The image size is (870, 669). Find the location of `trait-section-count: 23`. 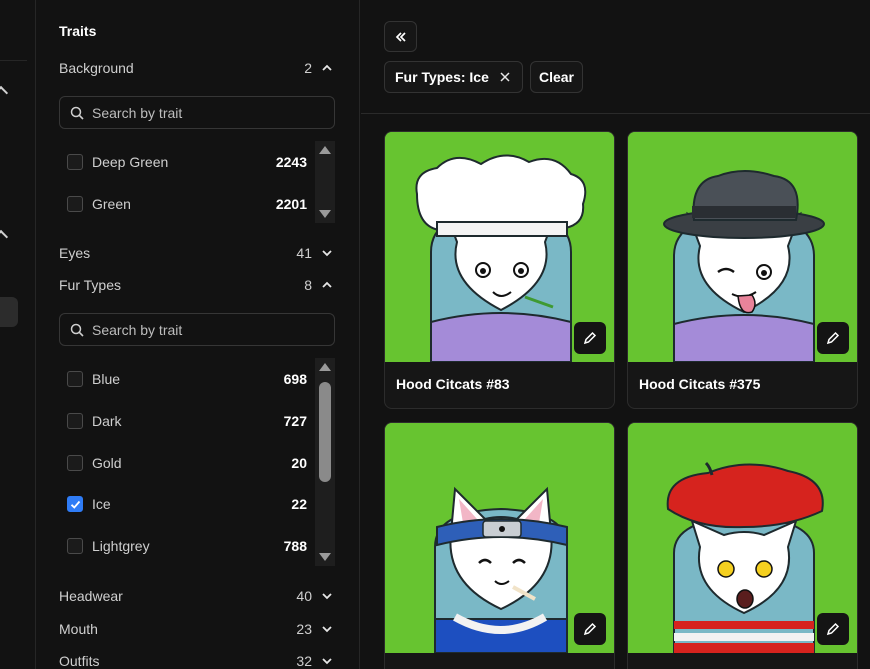

trait-section-count: 23 is located at coordinates (304, 629).